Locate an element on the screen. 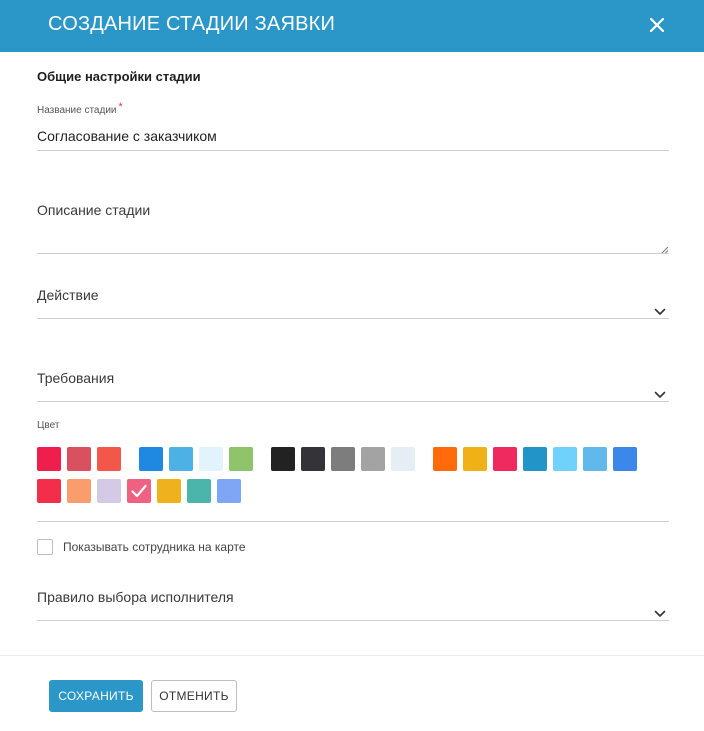  modal-title: СОЗДАНИЕ СТАДИИ ЗАЯВКИ is located at coordinates (192, 24).